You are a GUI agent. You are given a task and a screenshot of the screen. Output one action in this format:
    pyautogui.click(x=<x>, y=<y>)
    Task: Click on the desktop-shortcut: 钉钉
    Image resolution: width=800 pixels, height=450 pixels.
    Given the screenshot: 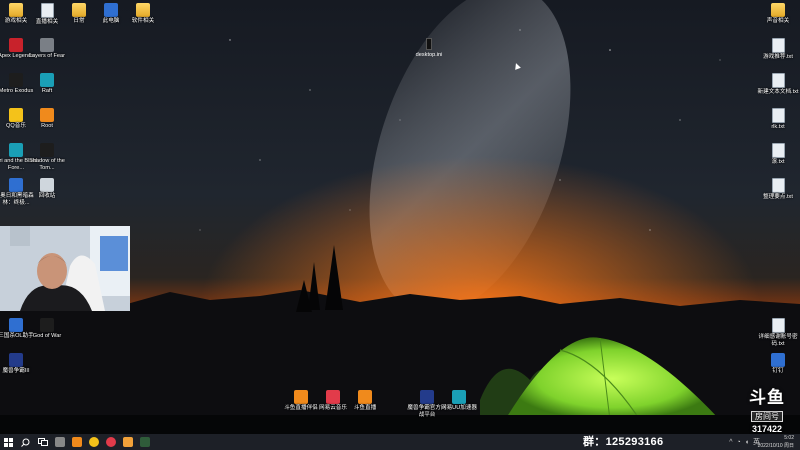 What is the action you would take?
    pyautogui.click(x=778, y=364)
    